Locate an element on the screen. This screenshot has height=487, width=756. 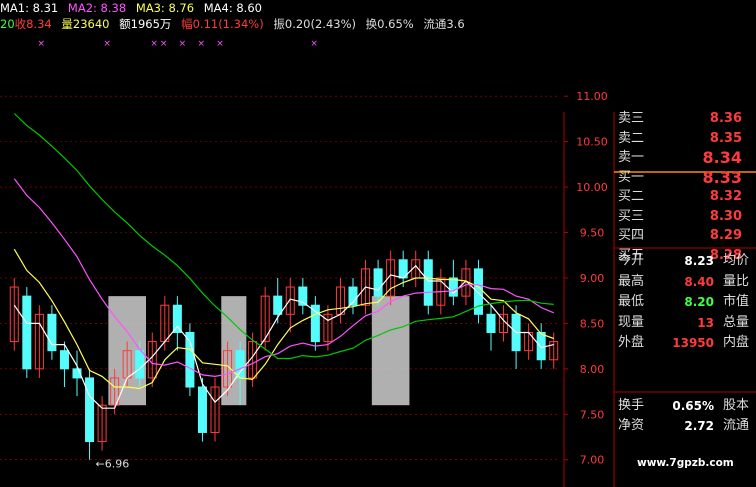
price-tick-label: 7.00 is located at coordinates (592, 460).